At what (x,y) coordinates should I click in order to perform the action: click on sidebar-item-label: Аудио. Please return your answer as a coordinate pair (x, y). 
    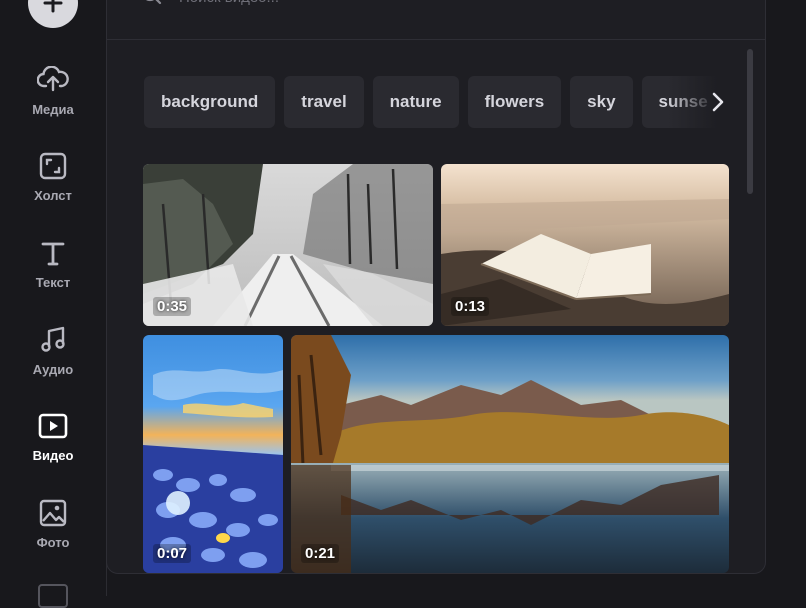
    Looking at the image, I should click on (53, 369).